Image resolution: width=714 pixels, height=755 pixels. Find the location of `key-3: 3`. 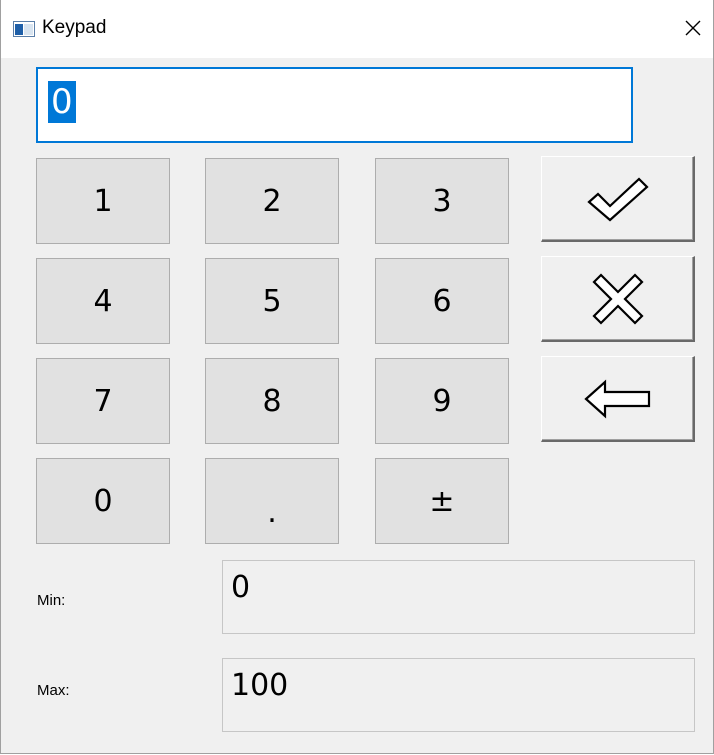

key-3: 3 is located at coordinates (442, 201).